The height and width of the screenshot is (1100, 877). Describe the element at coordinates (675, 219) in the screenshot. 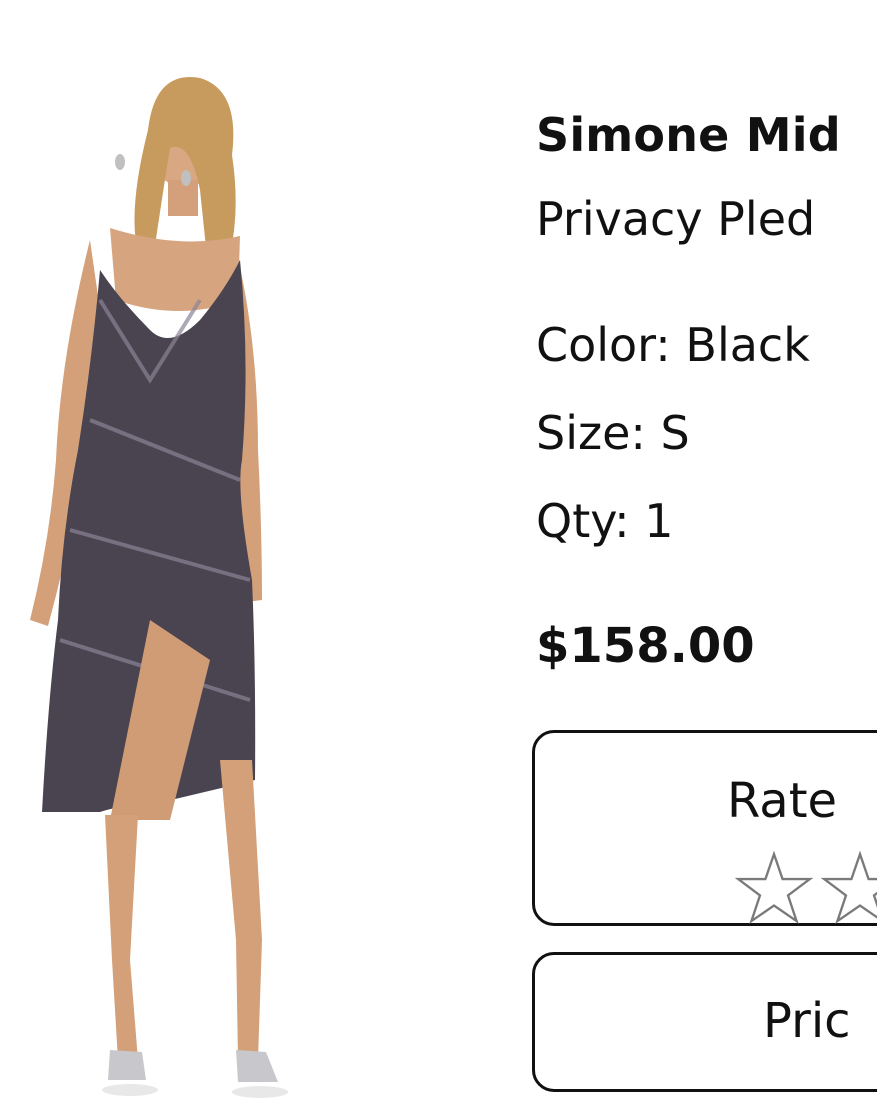

I see `product-brand: Privacy Pled` at that location.